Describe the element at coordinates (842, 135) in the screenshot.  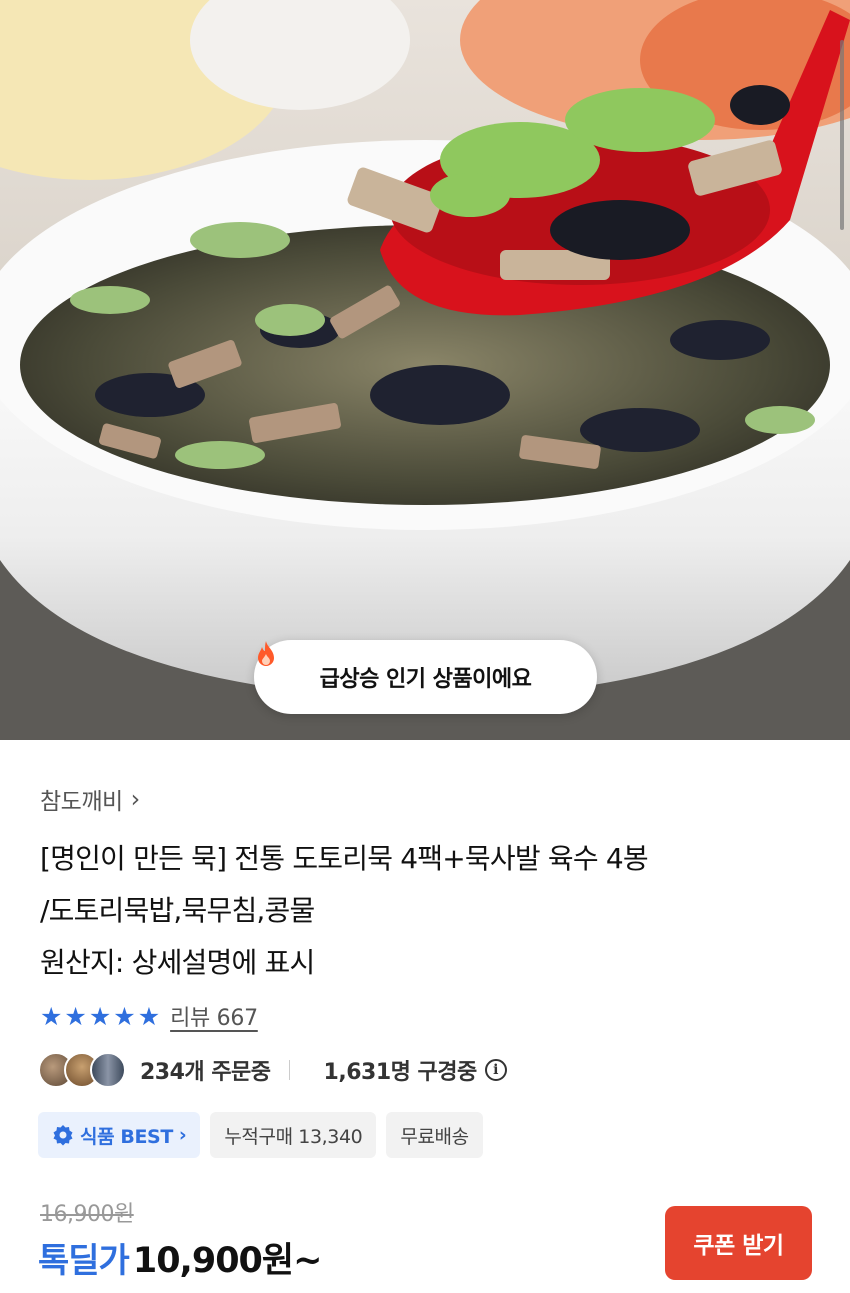
I see `image-scrollbar` at that location.